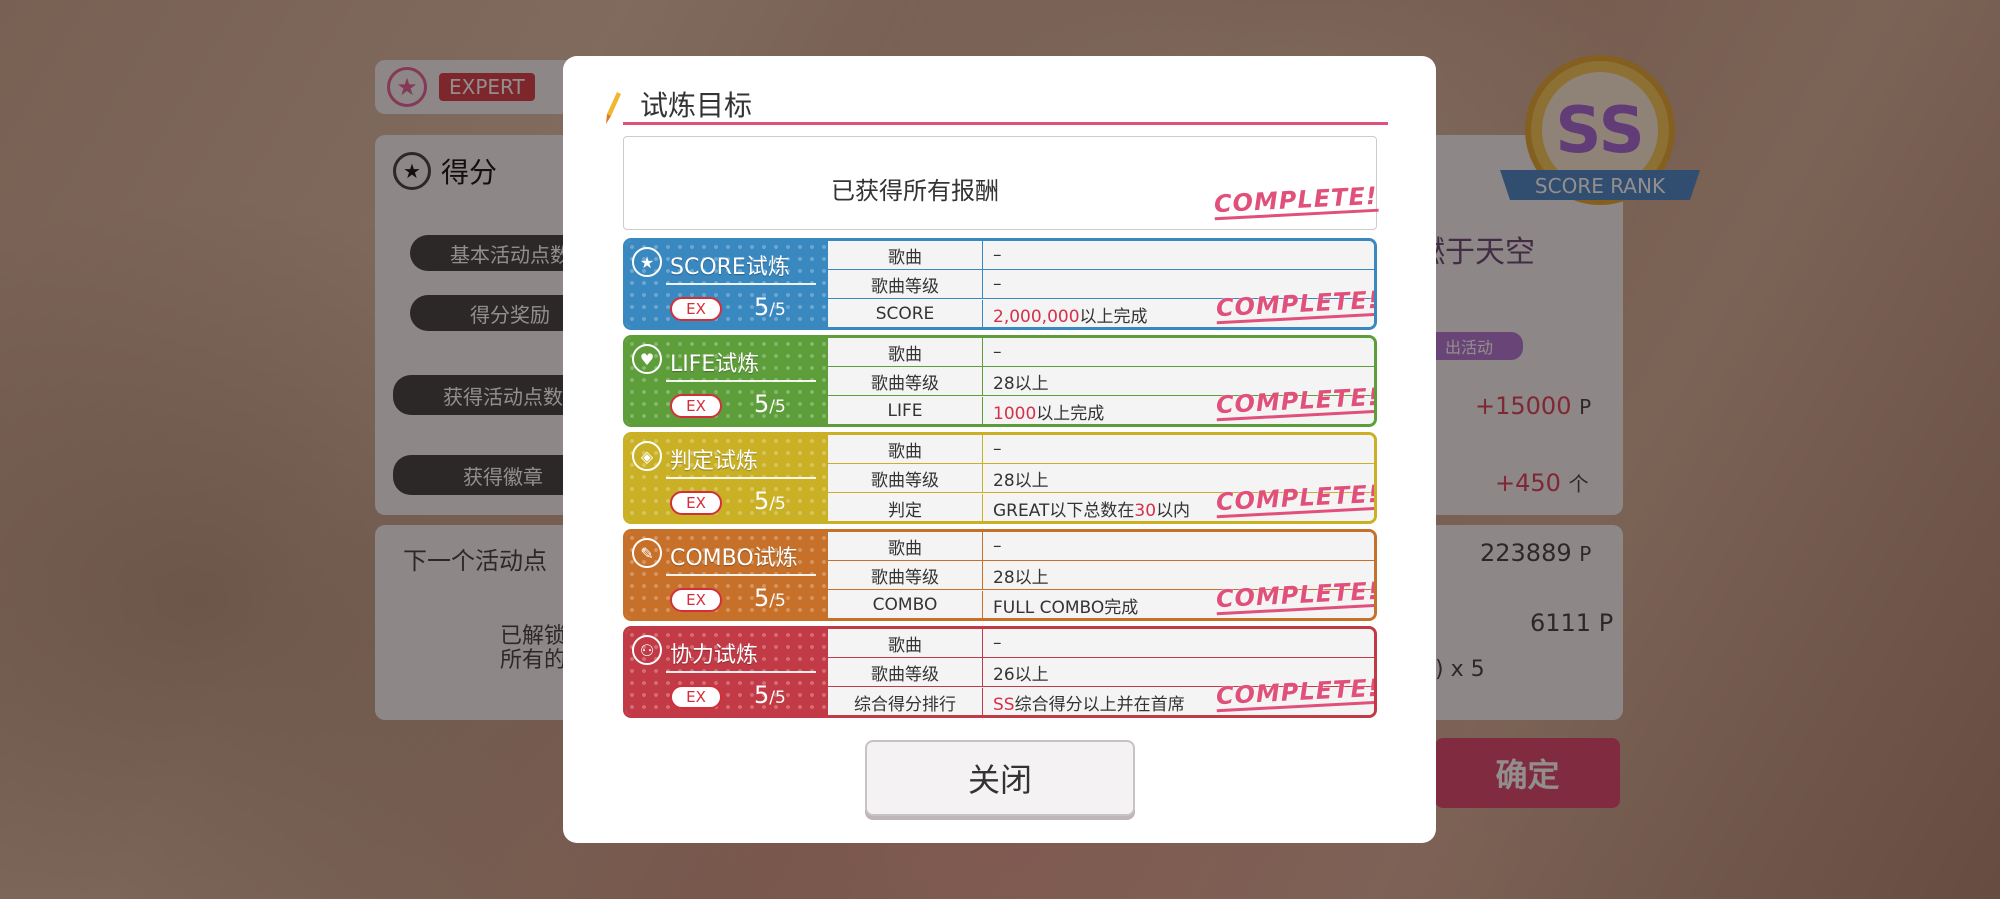 The width and height of the screenshot is (2000, 899). What do you see at coordinates (696, 105) in the screenshot?
I see `dialog-title: 试炼目标` at bounding box center [696, 105].